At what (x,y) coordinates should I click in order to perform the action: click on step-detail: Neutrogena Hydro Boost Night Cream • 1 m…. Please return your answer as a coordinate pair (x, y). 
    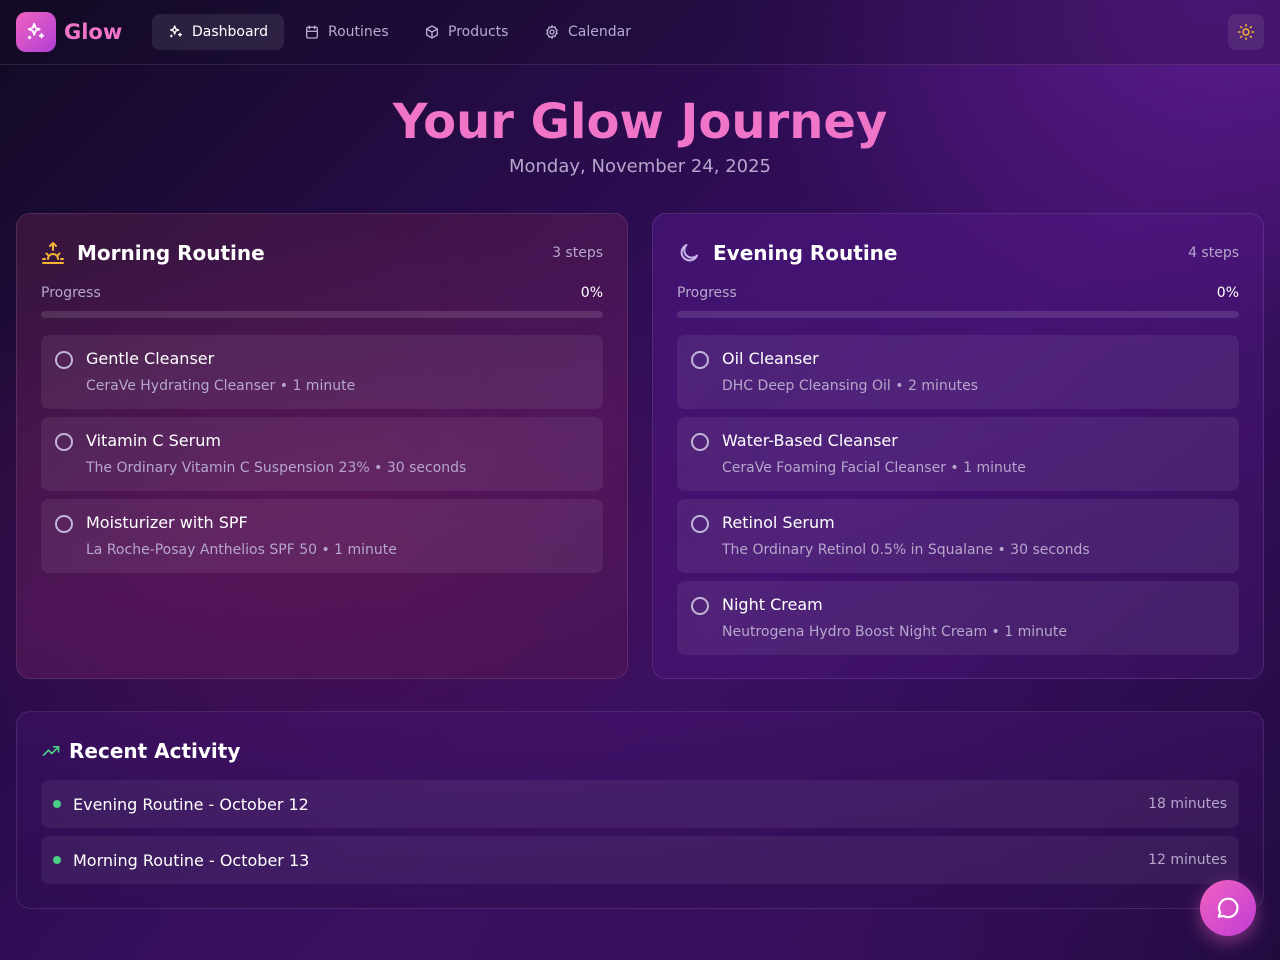
    Looking at the image, I should click on (895, 632).